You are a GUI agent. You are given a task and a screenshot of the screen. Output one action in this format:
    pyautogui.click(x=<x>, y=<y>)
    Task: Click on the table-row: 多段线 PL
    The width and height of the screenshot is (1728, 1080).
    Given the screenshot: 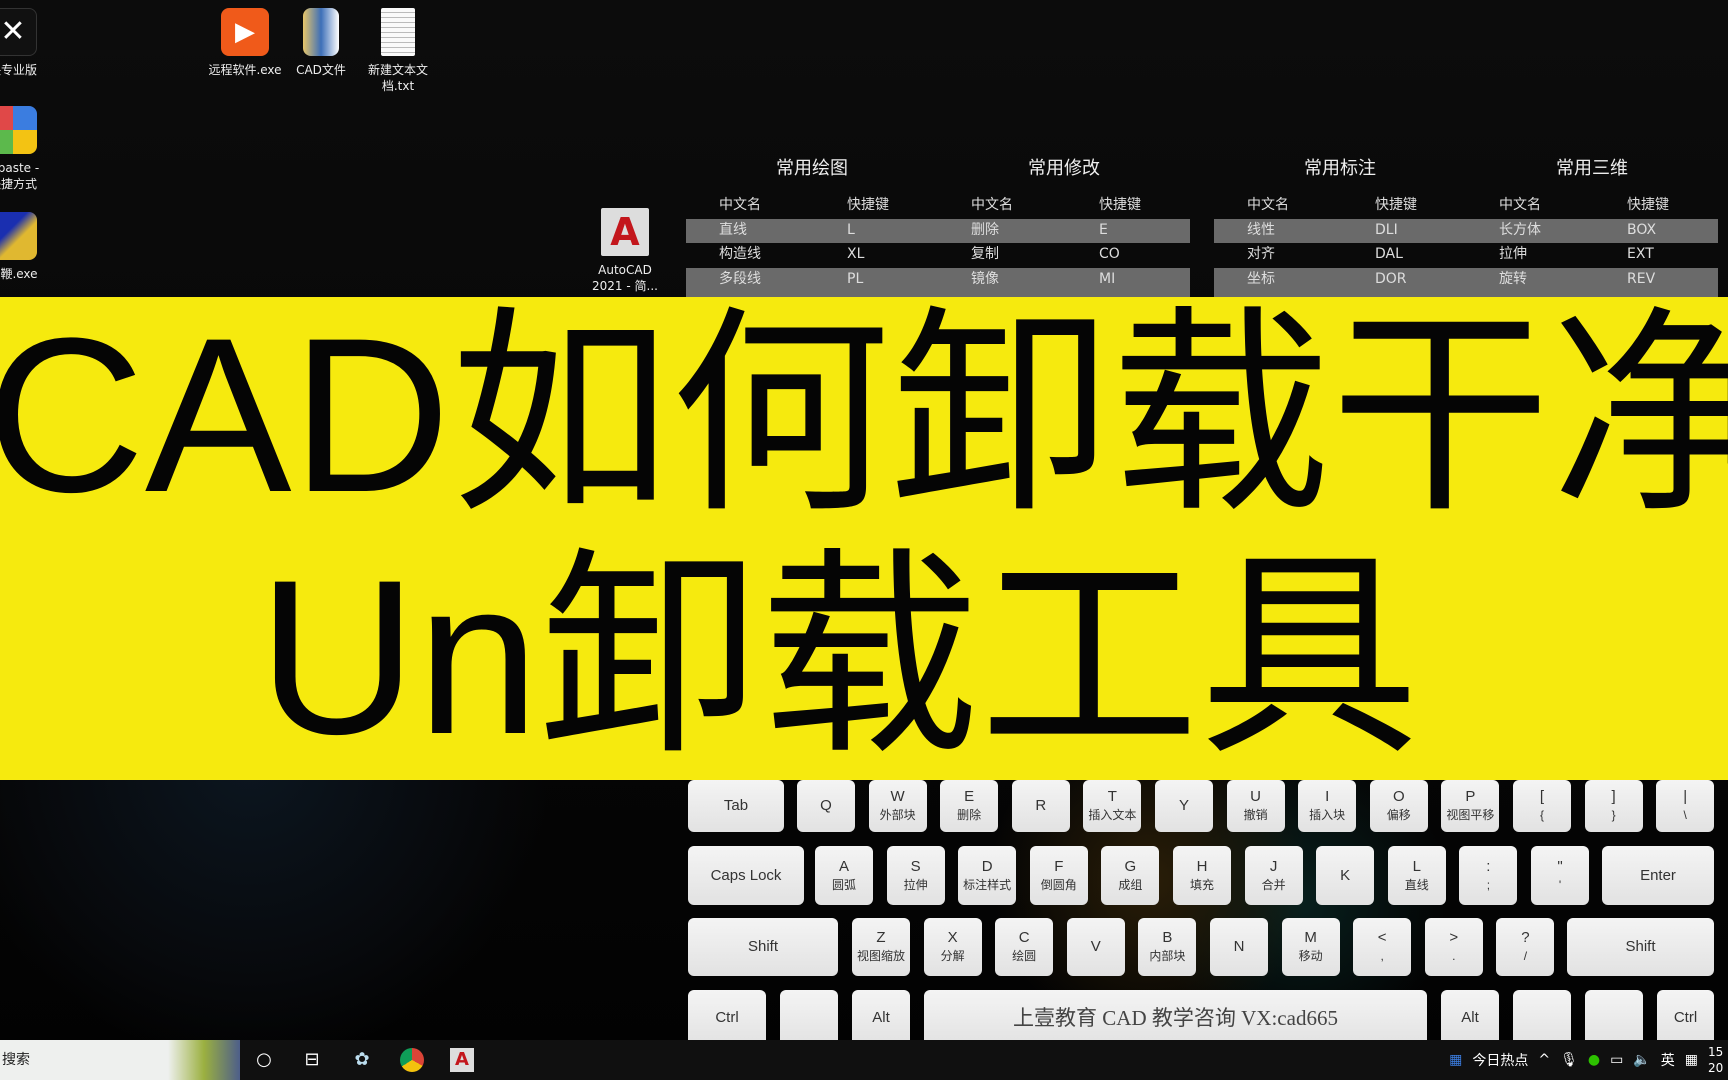 What is the action you would take?
    pyautogui.click(x=812, y=279)
    